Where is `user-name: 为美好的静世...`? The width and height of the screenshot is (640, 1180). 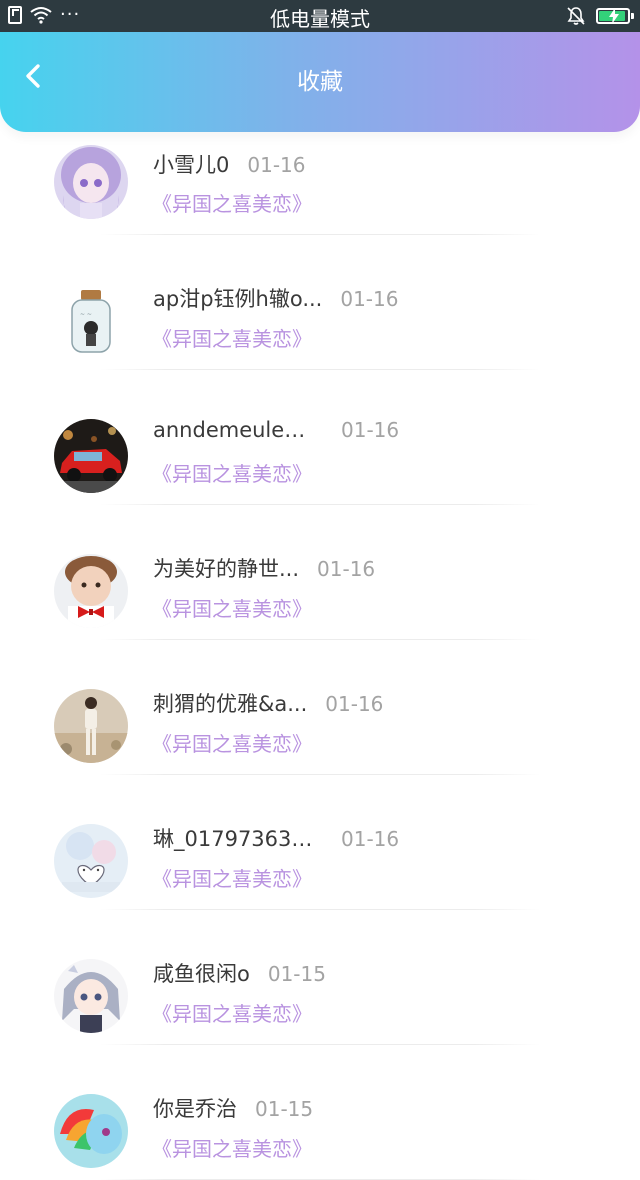 user-name: 为美好的静世... is located at coordinates (226, 569).